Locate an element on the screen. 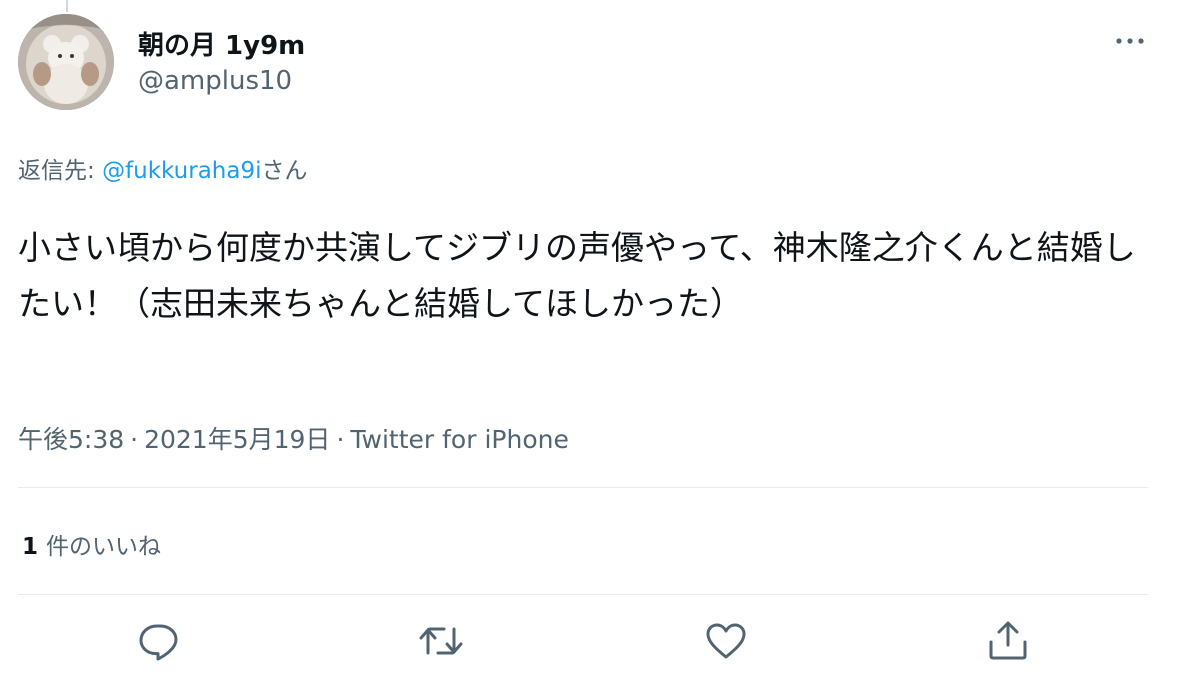 This screenshot has width=1182, height=686. reply-context: 返信先: @fukkuraha9iさん is located at coordinates (163, 168).